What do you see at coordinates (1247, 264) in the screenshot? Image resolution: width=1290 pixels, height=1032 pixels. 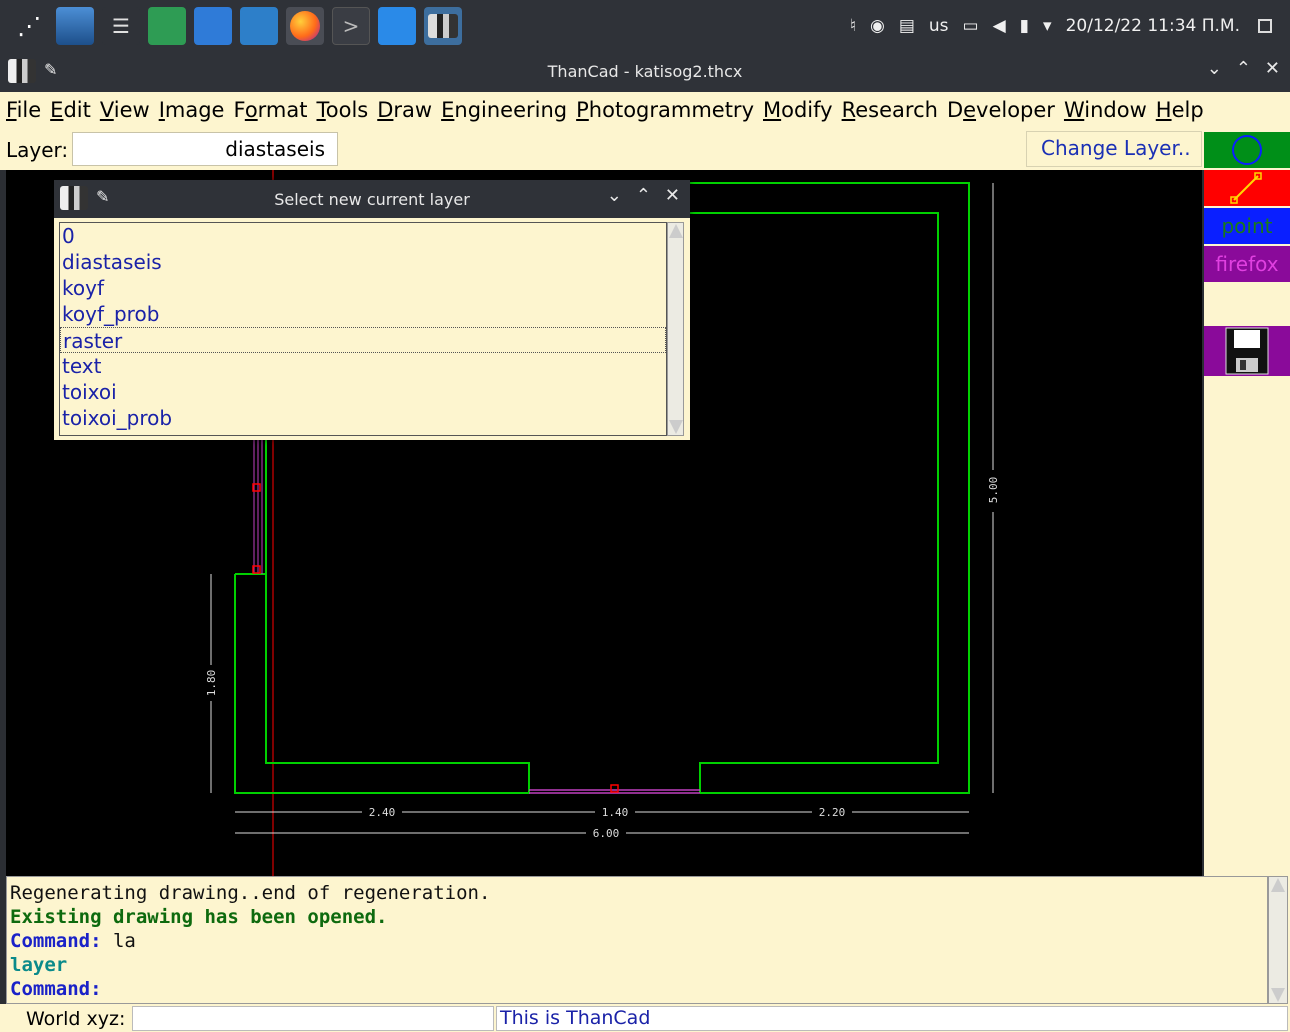 I see `firefox-tool-button: firefox` at bounding box center [1247, 264].